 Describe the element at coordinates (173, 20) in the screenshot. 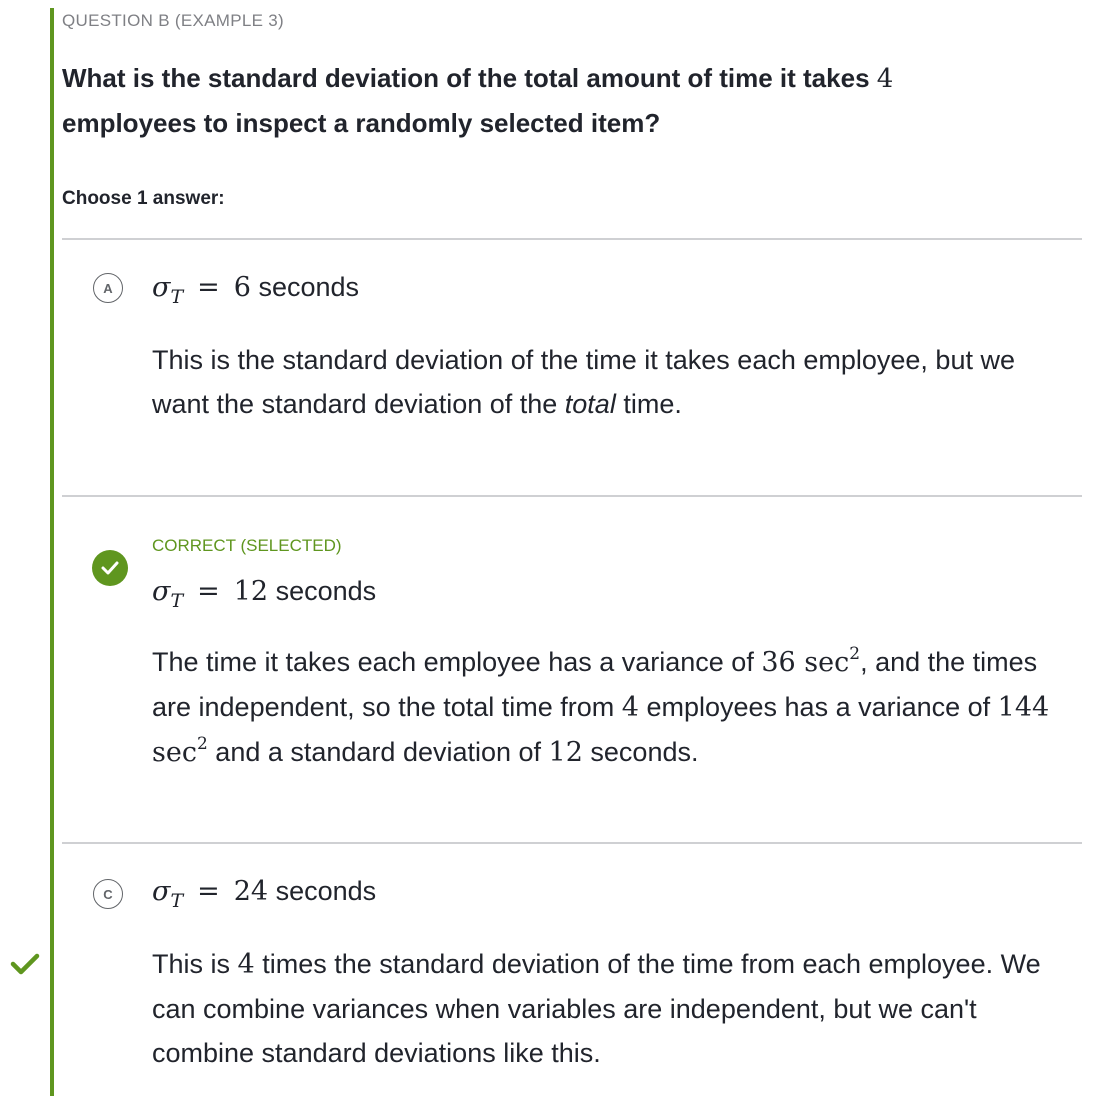

I see `question-label: QUESTION B (EXAMPLE 3)` at that location.